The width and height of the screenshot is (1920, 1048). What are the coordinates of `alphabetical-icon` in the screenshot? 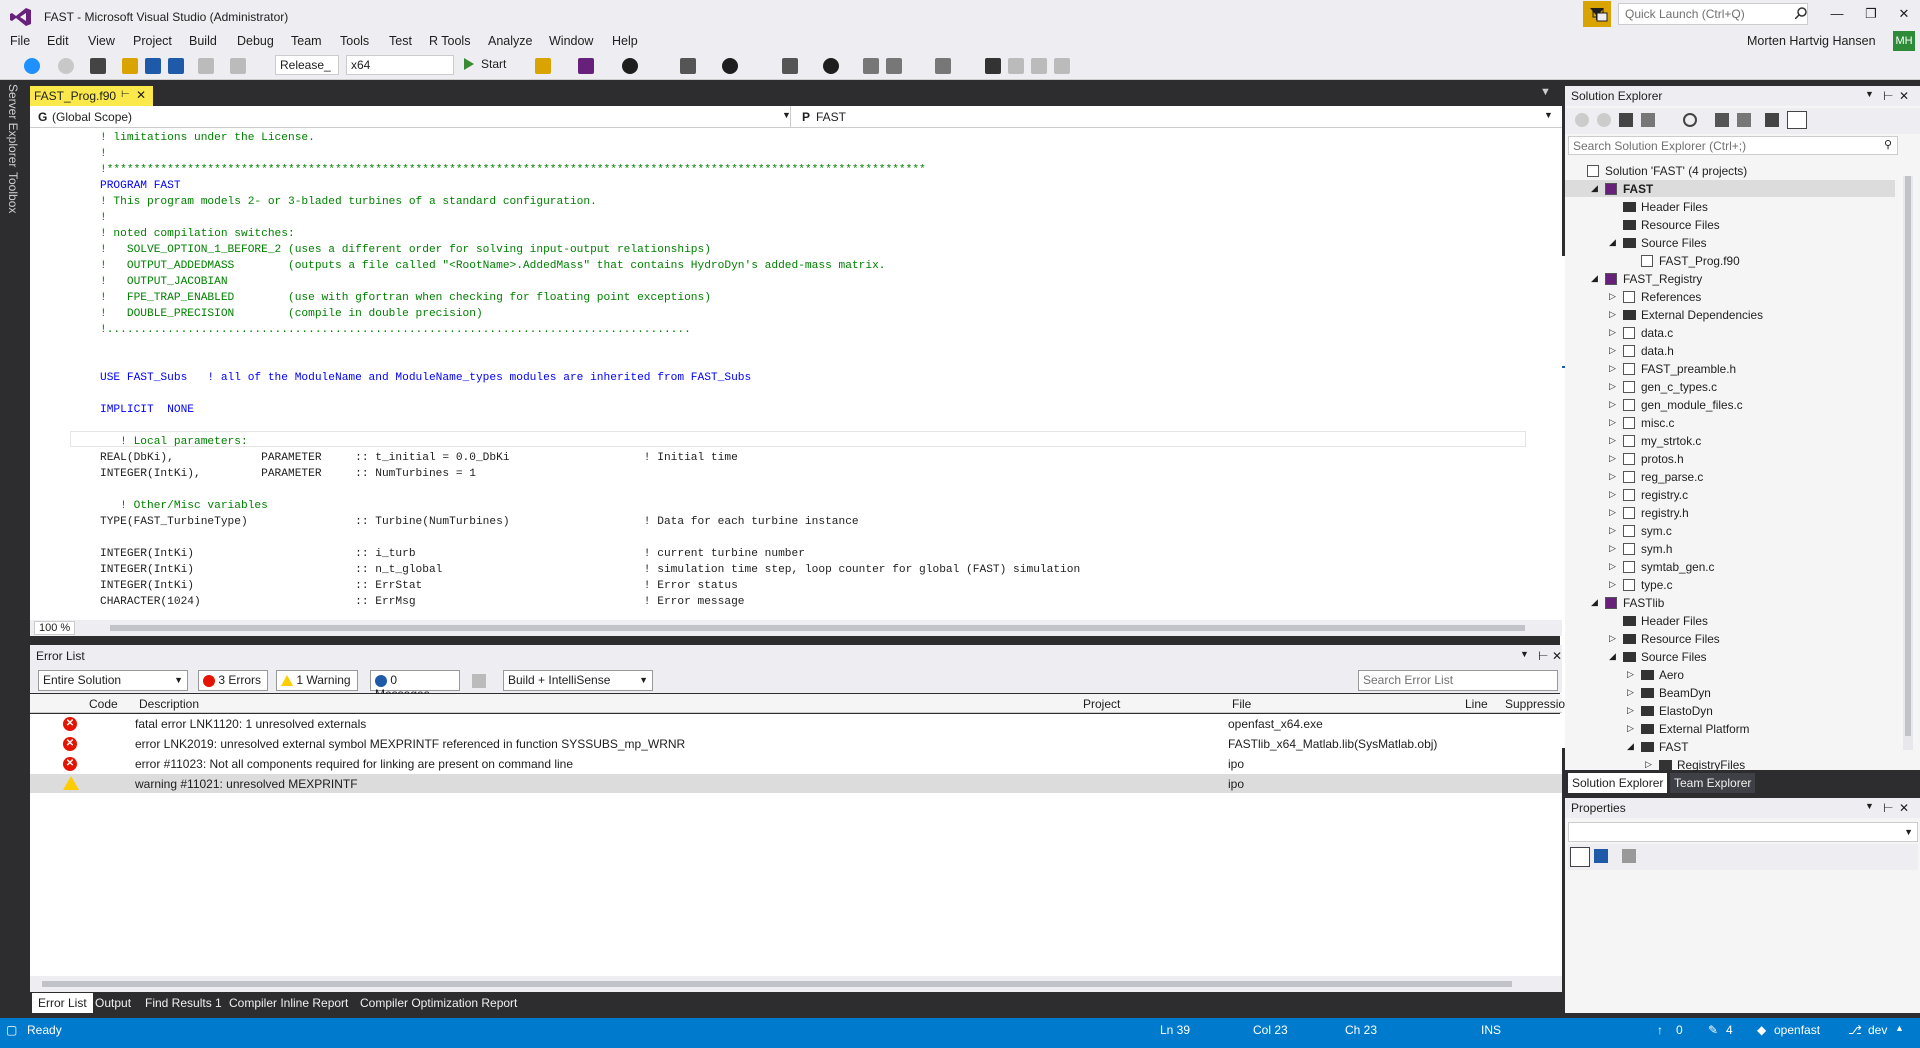 It's located at (1601, 856).